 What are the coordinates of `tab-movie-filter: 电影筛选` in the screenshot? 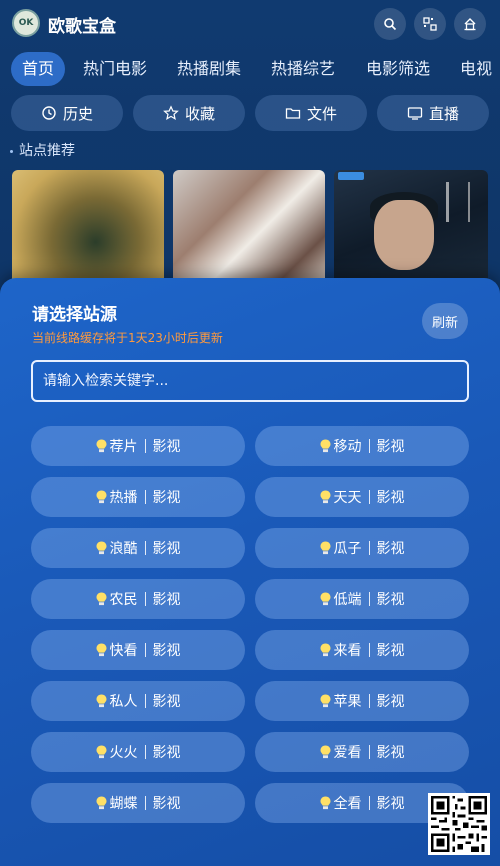 It's located at (398, 69).